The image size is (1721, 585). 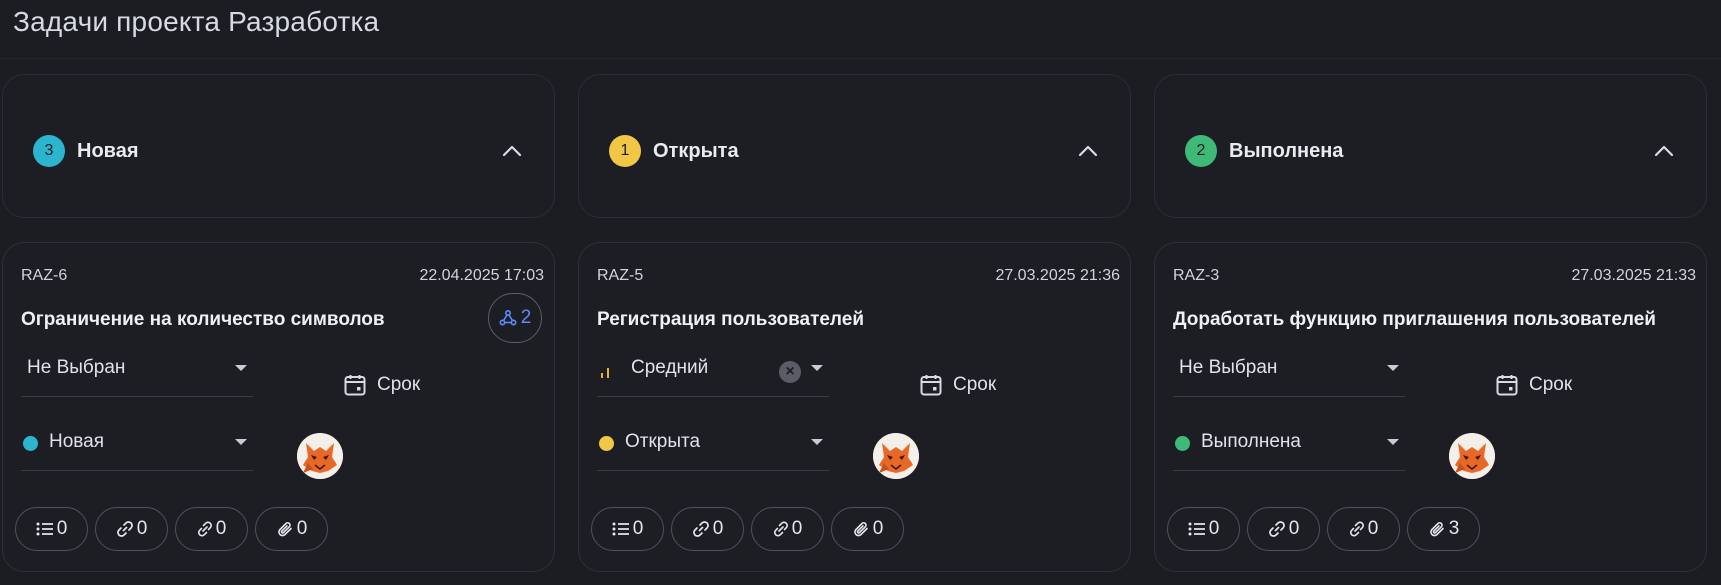 I want to click on status-select: Новая, so click(x=137, y=447).